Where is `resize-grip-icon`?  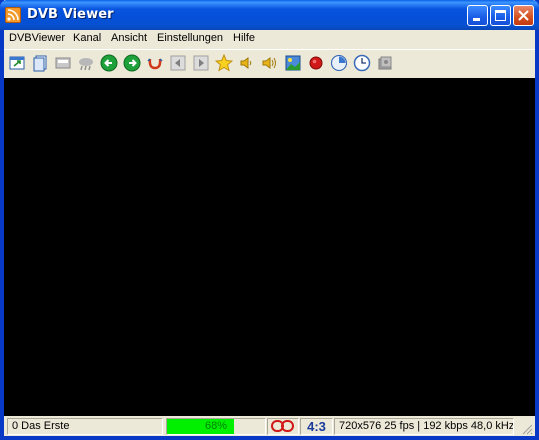 resize-grip-icon is located at coordinates (527, 429).